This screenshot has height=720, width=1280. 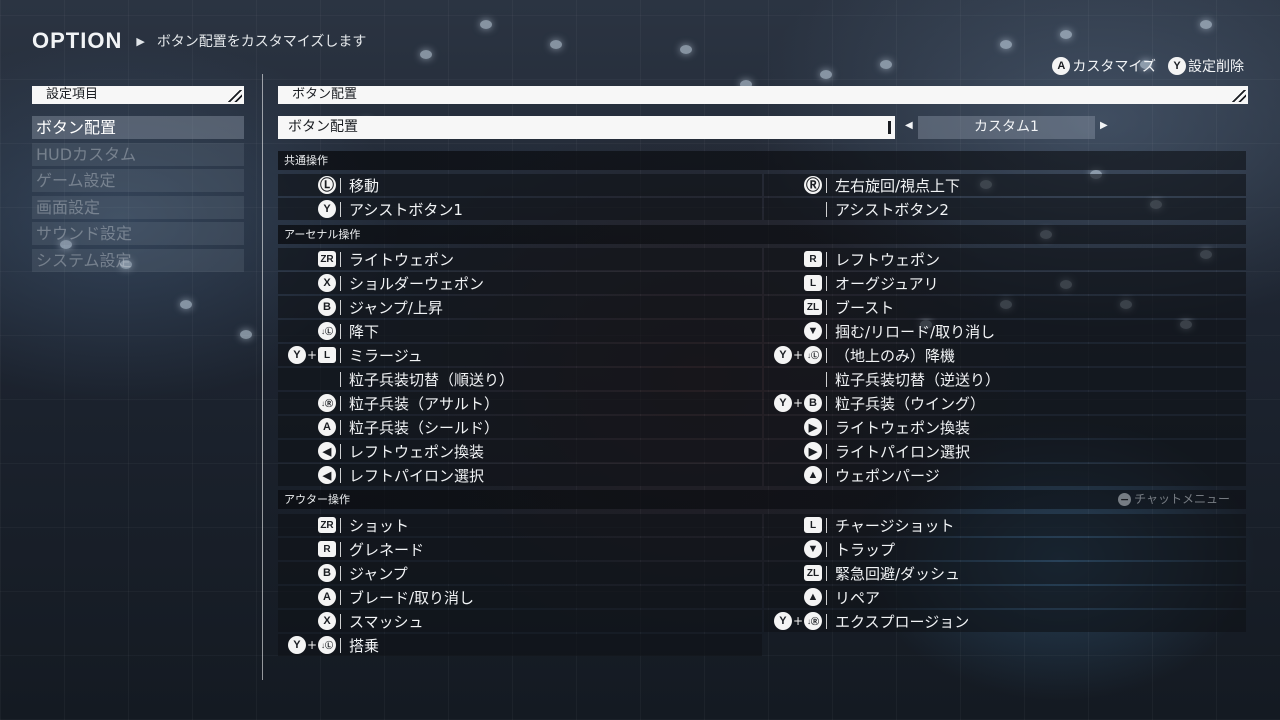 What do you see at coordinates (138, 180) in the screenshot?
I see `menu-item-game-settings: ゲーム設定` at bounding box center [138, 180].